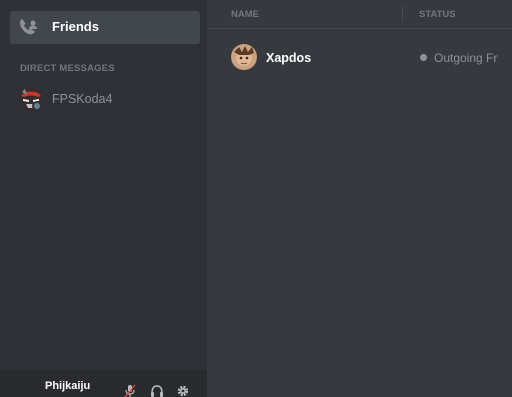  What do you see at coordinates (68, 386) in the screenshot?
I see `current-username: Phijkaiju` at bounding box center [68, 386].